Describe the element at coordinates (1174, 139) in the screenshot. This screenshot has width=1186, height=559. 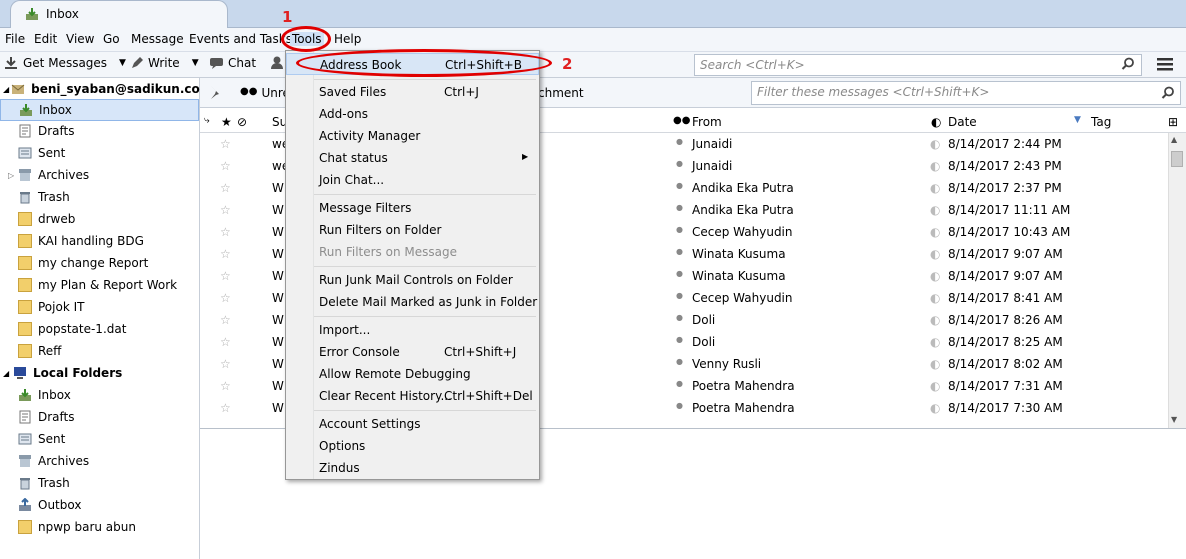
I see `scroll-up-icon: ▲` at that location.